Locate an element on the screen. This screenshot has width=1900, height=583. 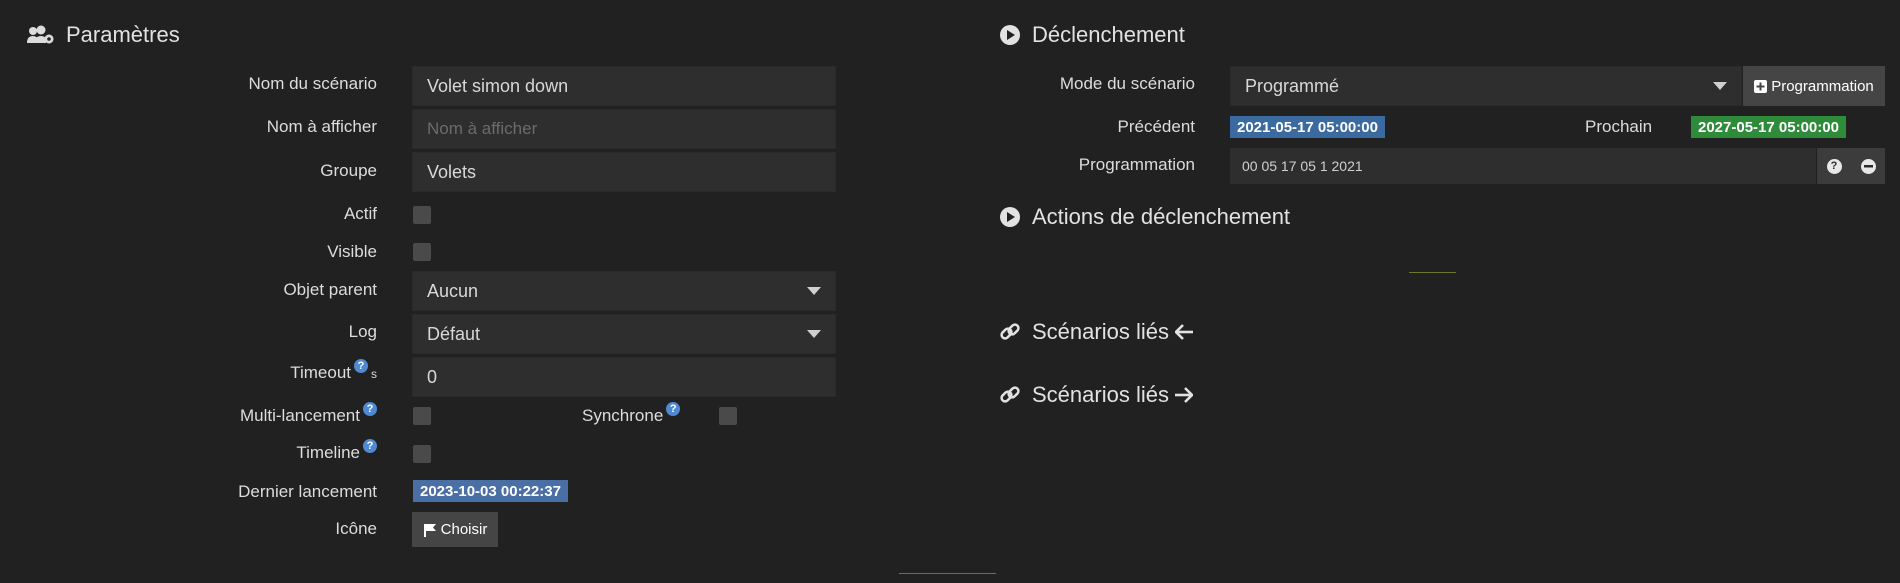
programmation-actions: ? is located at coordinates (1851, 166).